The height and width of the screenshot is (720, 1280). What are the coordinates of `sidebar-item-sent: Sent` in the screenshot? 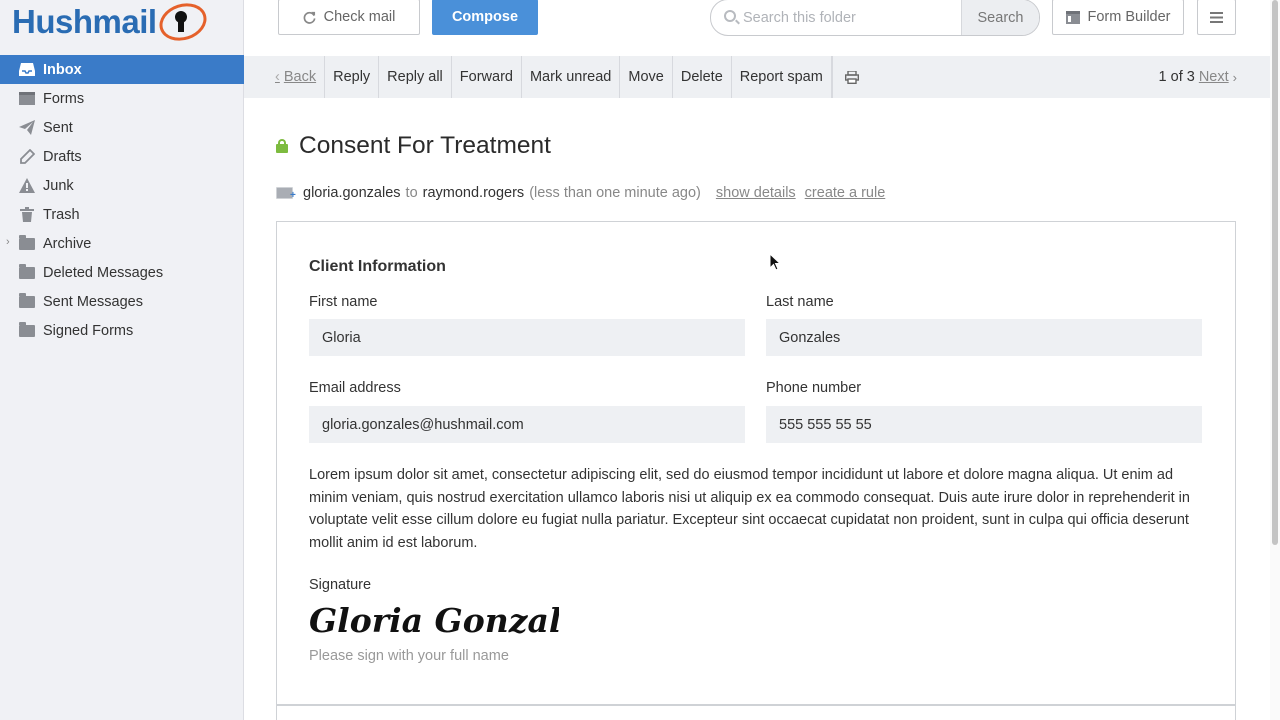 It's located at (122, 127).